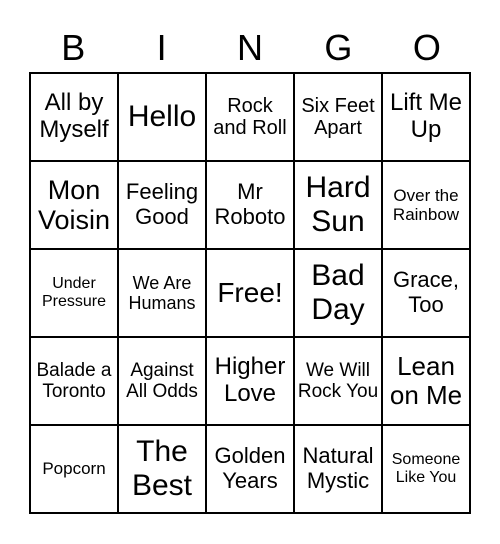  What do you see at coordinates (338, 47) in the screenshot?
I see `header-letter-g: G` at bounding box center [338, 47].